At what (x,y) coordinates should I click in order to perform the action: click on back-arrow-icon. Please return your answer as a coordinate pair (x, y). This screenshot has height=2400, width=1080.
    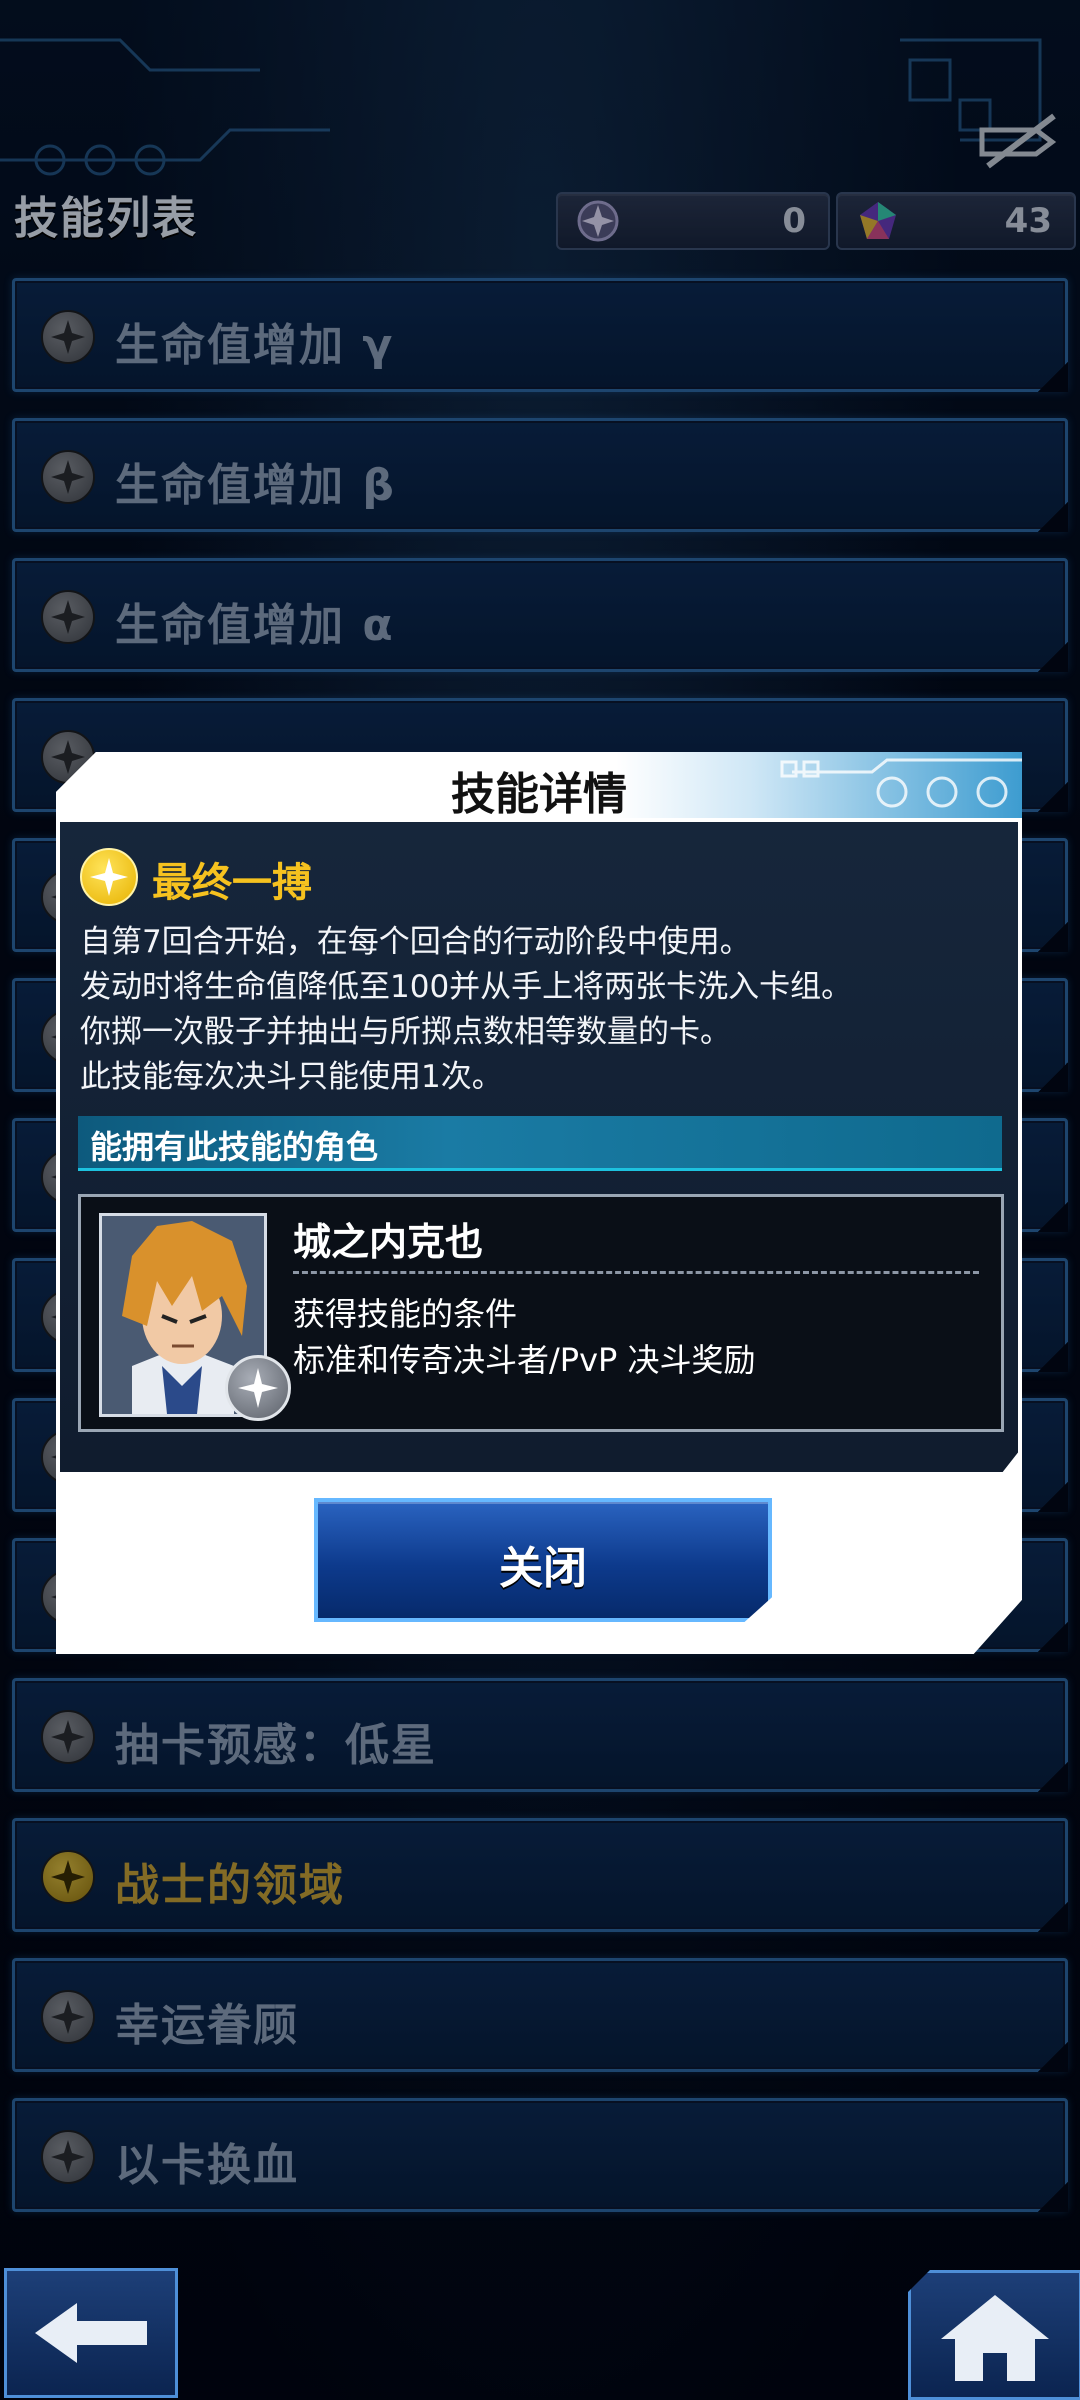
    Looking at the image, I should click on (91, 2333).